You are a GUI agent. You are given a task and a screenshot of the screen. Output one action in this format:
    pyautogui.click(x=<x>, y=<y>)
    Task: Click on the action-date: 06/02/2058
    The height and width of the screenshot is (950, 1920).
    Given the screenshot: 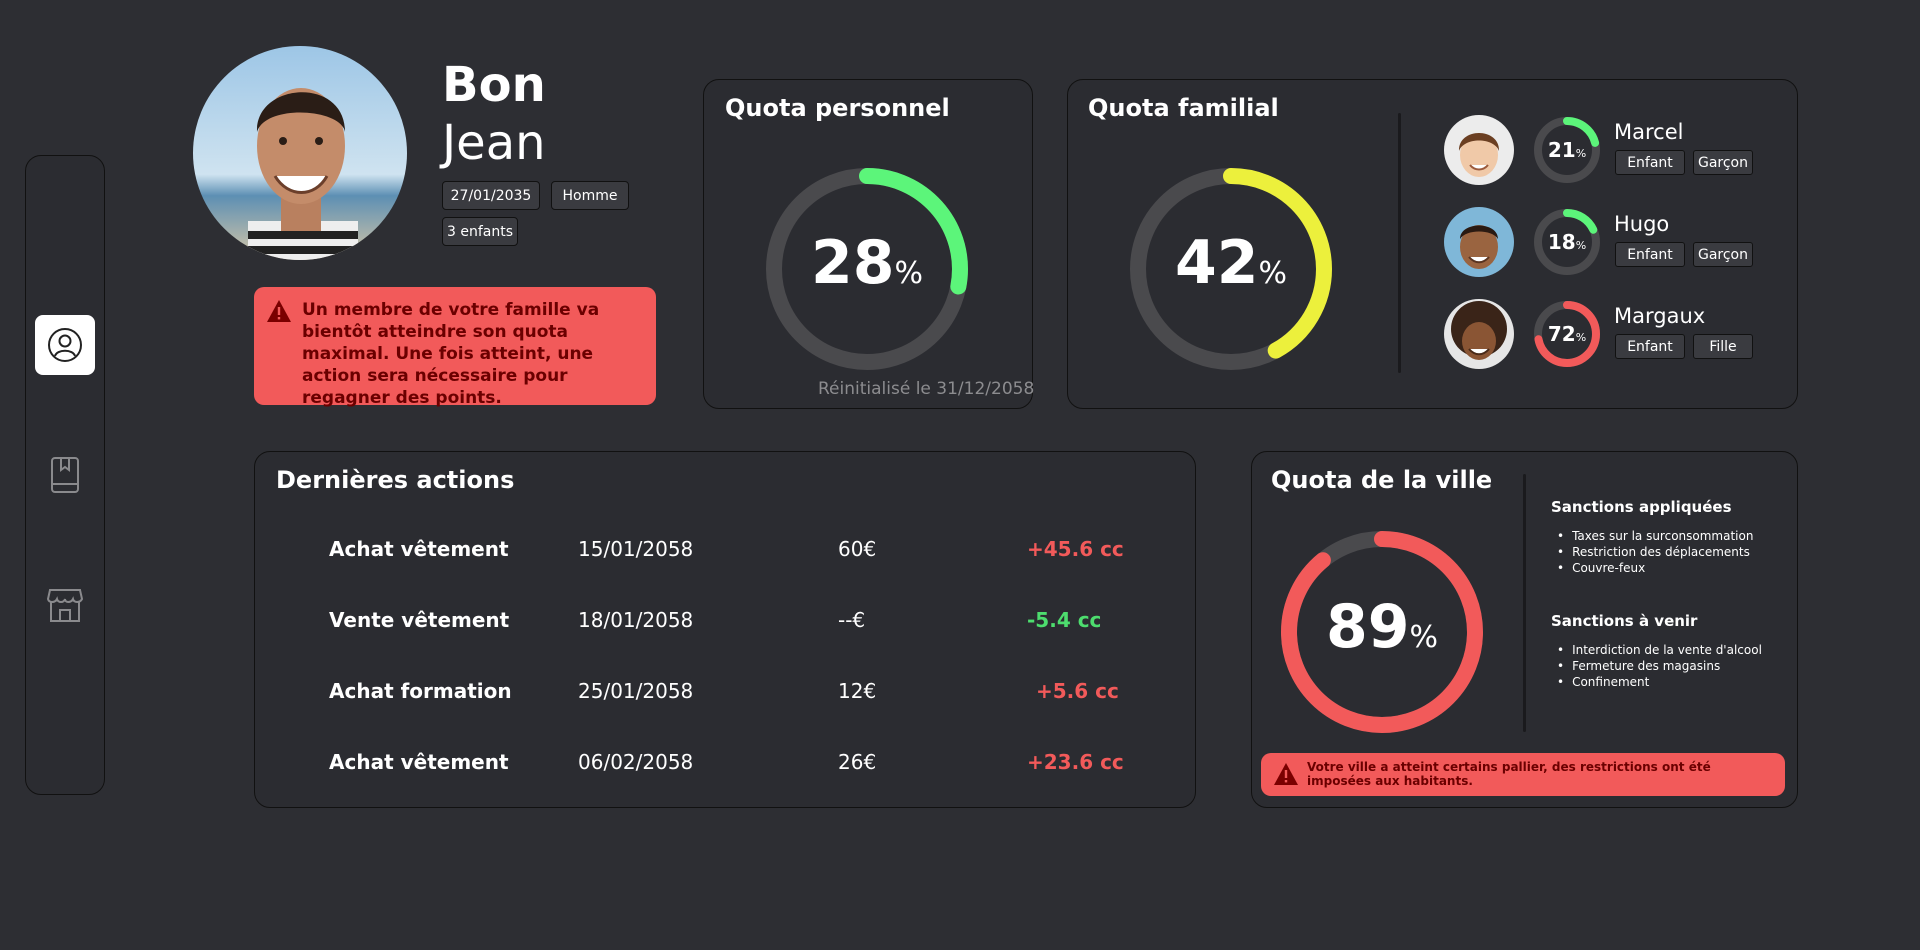 What is the action you would take?
    pyautogui.click(x=636, y=762)
    